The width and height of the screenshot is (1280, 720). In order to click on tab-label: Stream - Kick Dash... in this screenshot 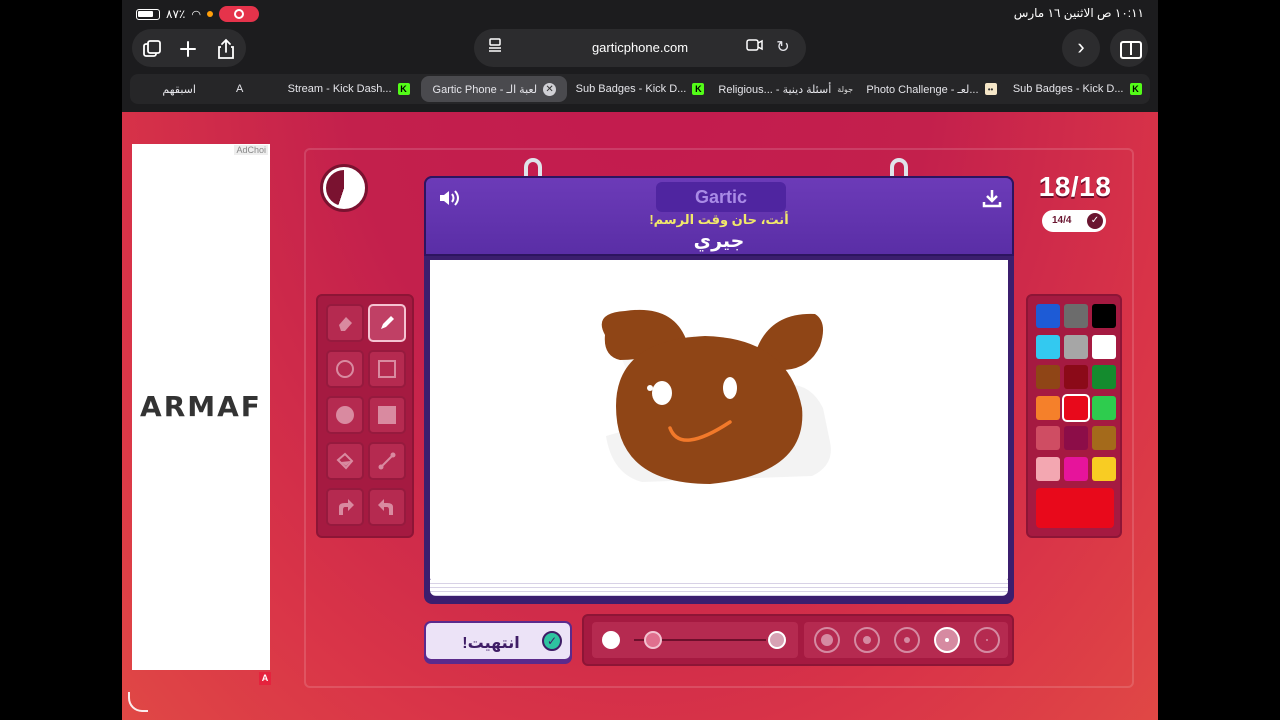, I will do `click(339, 89)`.